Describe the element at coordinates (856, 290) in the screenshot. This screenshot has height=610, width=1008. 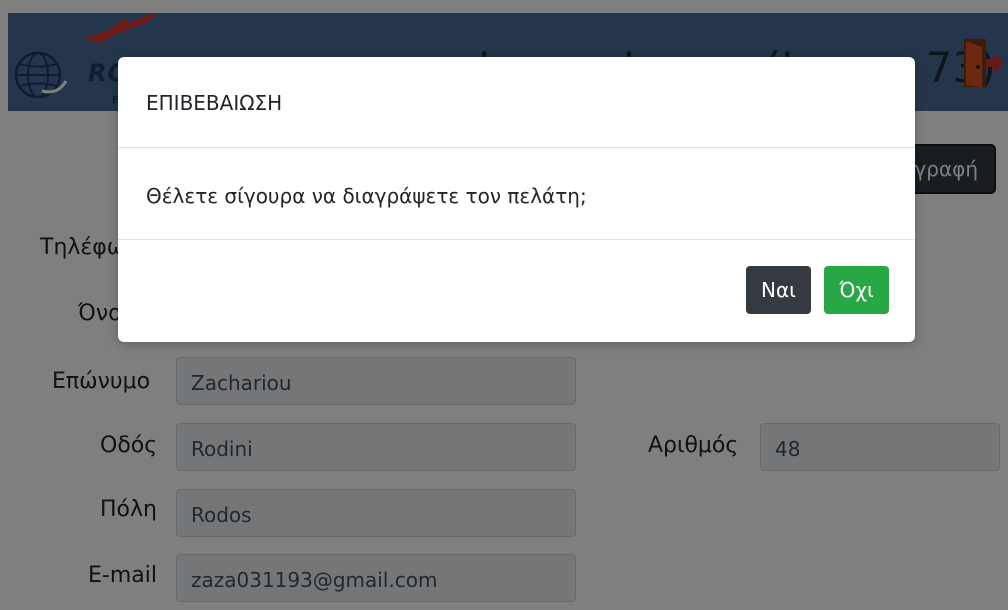
I see `no-button: Όχι` at that location.